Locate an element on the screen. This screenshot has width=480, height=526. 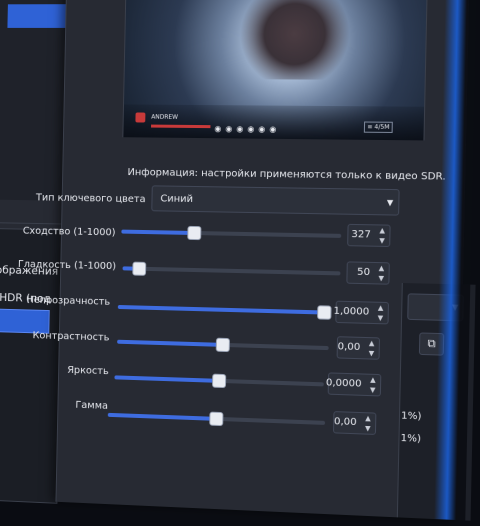
opacity-spinbox: 1,0000 ▲ ▼ is located at coordinates (361, 312).